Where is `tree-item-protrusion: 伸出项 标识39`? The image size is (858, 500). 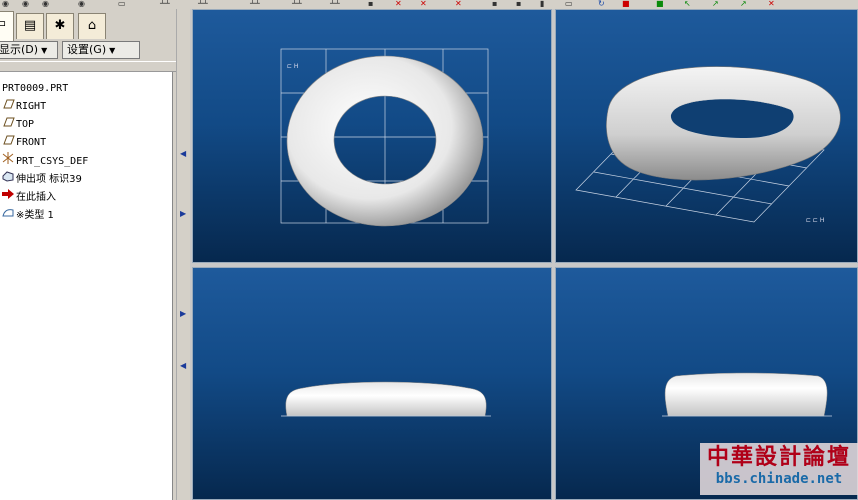 tree-item-protrusion: 伸出项 标识39 is located at coordinates (41, 178).